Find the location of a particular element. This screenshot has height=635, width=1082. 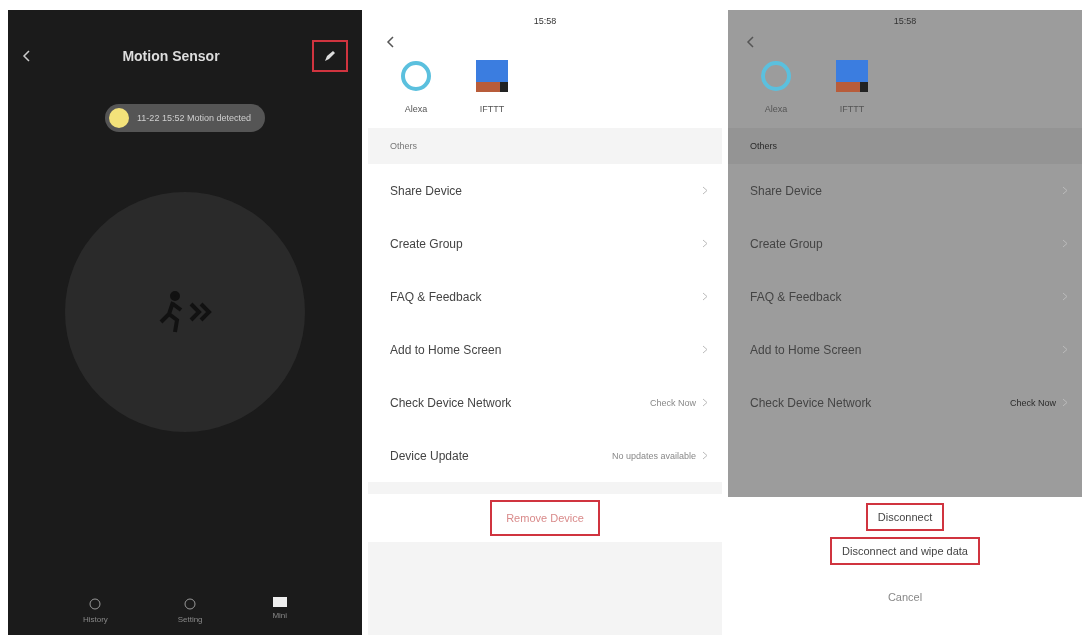

item-value: No updates available is located at coordinates (653, 455).